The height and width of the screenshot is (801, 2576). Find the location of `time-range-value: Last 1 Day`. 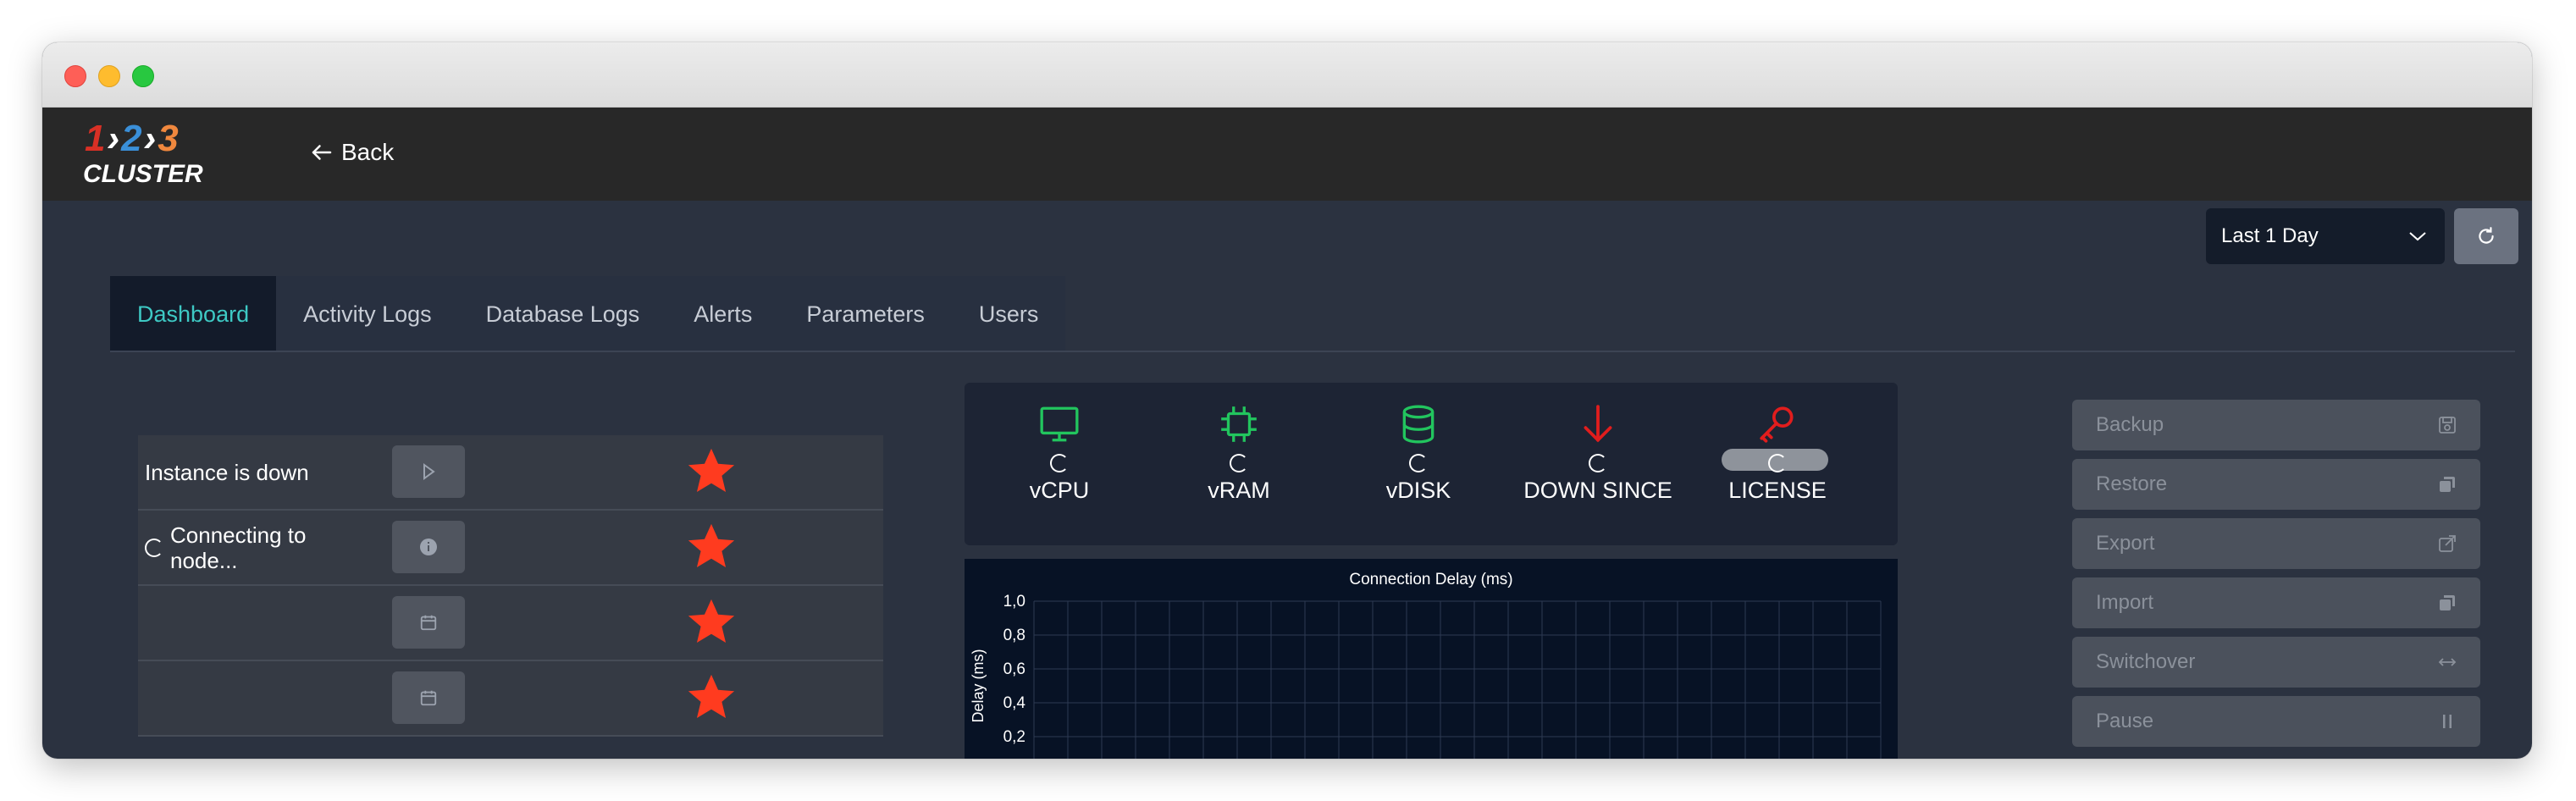

time-range-value: Last 1 Day is located at coordinates (2270, 235).